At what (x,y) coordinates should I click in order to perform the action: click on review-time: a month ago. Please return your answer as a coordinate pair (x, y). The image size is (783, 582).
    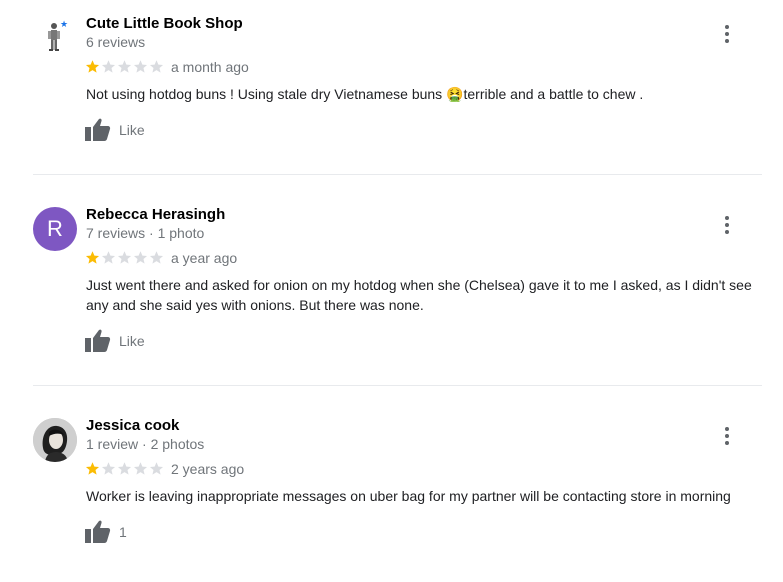
    Looking at the image, I should click on (210, 67).